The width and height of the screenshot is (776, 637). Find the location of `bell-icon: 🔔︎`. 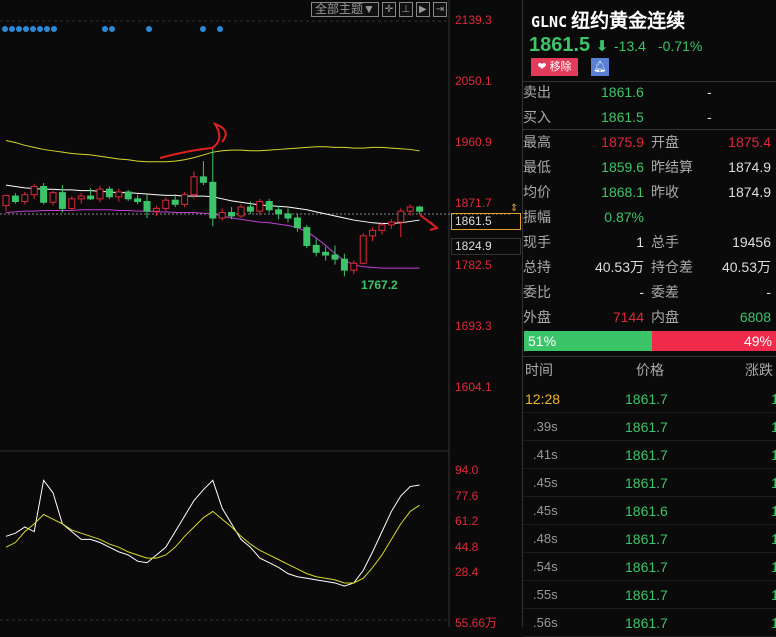

bell-icon: 🔔︎ is located at coordinates (600, 67).